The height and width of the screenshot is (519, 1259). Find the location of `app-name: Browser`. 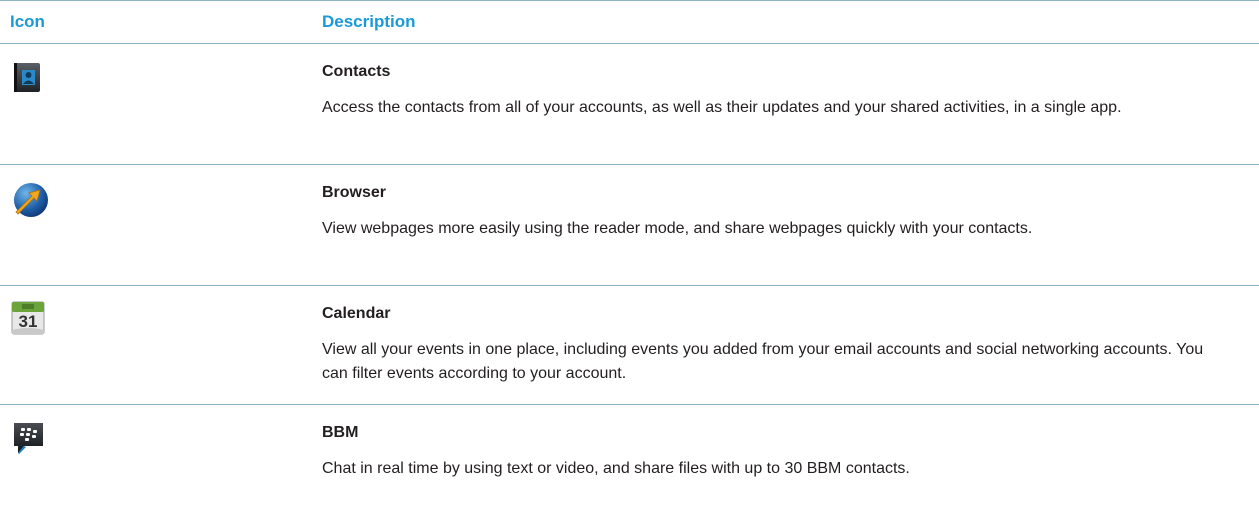

app-name: Browser is located at coordinates (354, 192).